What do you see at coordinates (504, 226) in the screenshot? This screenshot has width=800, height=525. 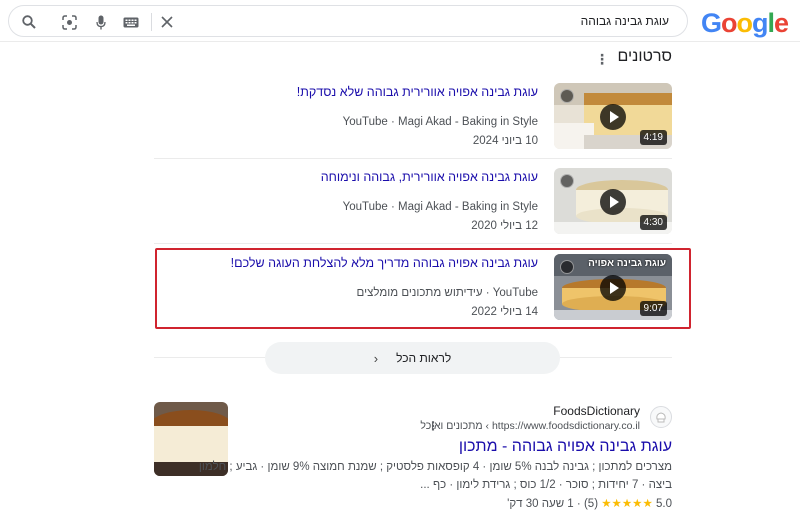 I see `video-date: 12 ביולי 2020` at bounding box center [504, 226].